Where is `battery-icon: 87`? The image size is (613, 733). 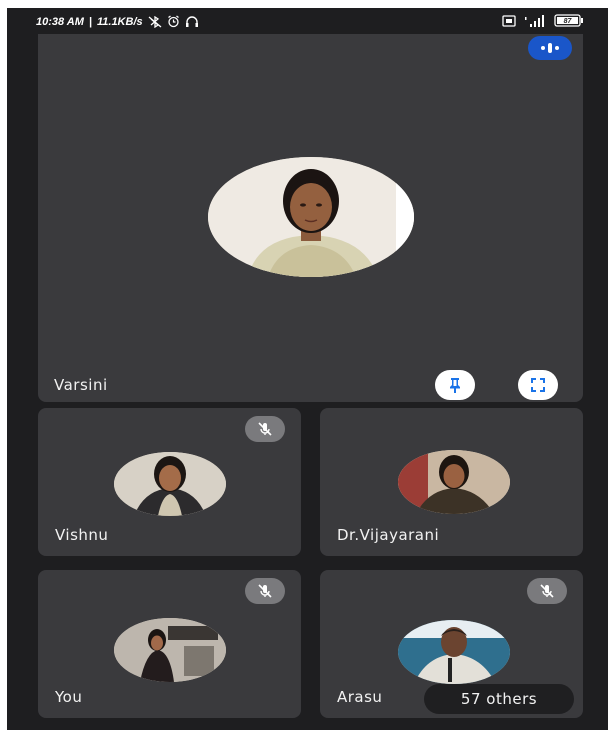
battery-icon: 87 is located at coordinates (568, 20).